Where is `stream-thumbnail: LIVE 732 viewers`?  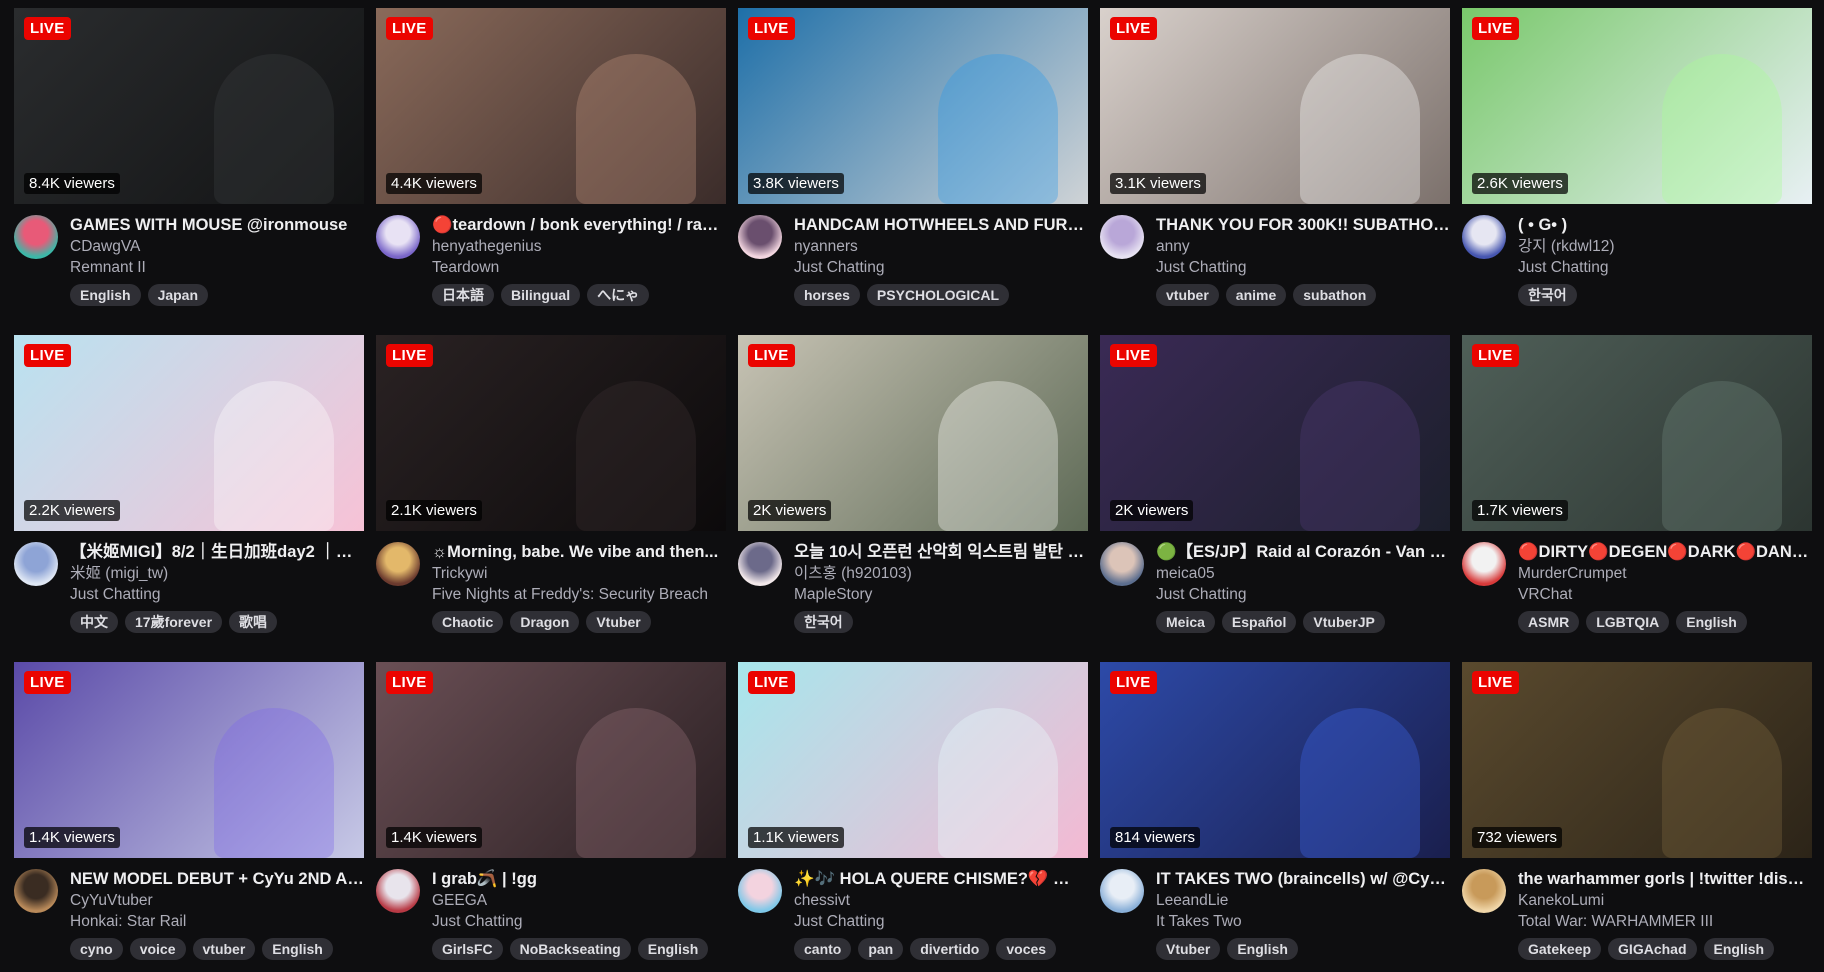 stream-thumbnail: LIVE 732 viewers is located at coordinates (1637, 760).